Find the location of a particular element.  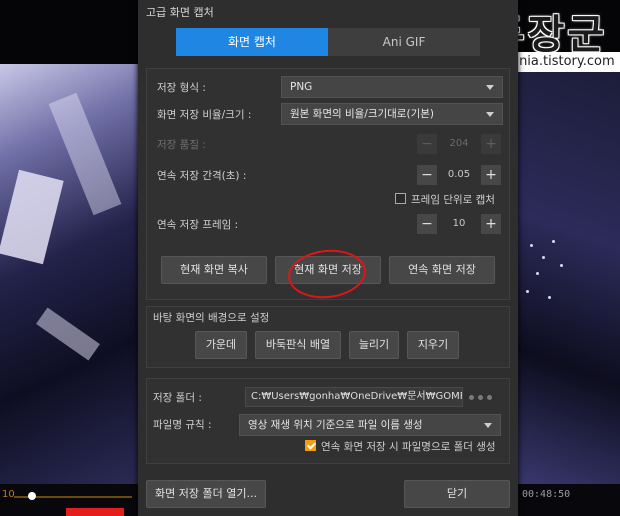

save-format-value: PNG is located at coordinates (301, 87).